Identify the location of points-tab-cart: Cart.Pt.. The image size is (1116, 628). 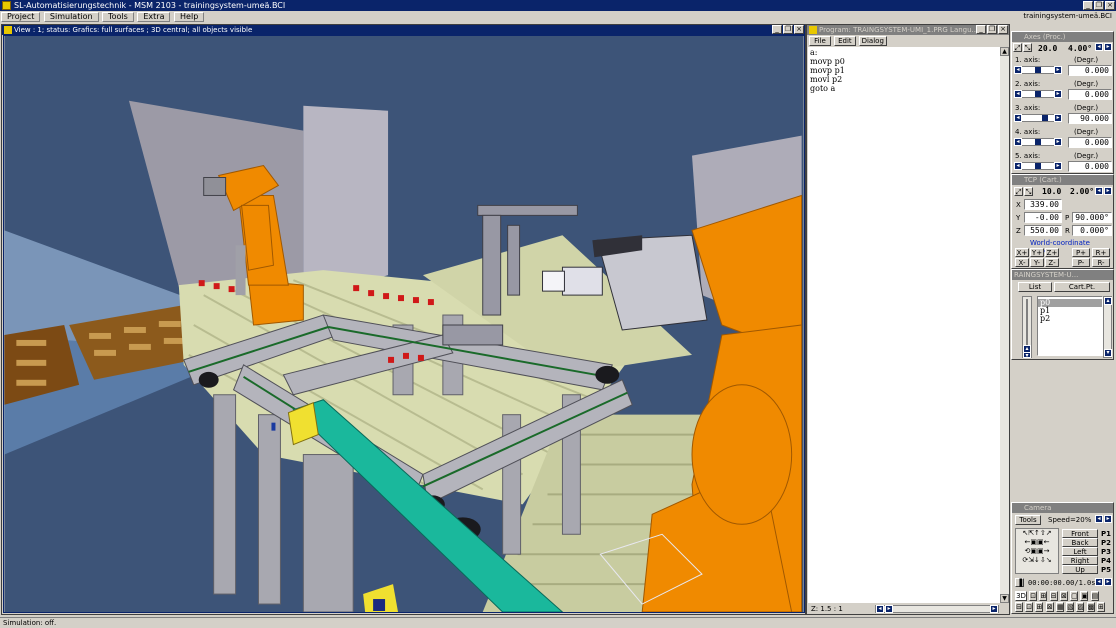
(1082, 287).